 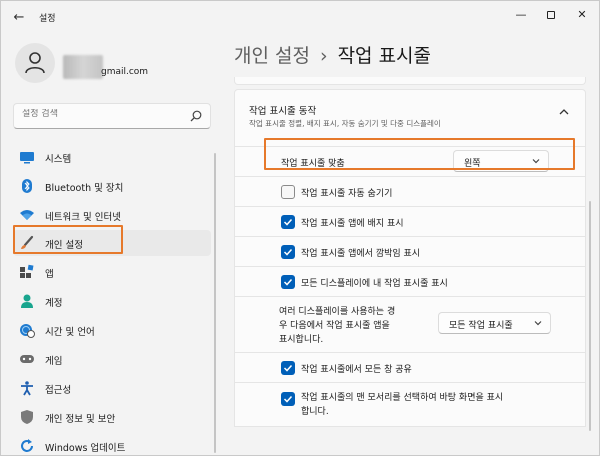 What do you see at coordinates (272, 56) in the screenshot?
I see `breadcrumb-parent: 개인 설정` at bounding box center [272, 56].